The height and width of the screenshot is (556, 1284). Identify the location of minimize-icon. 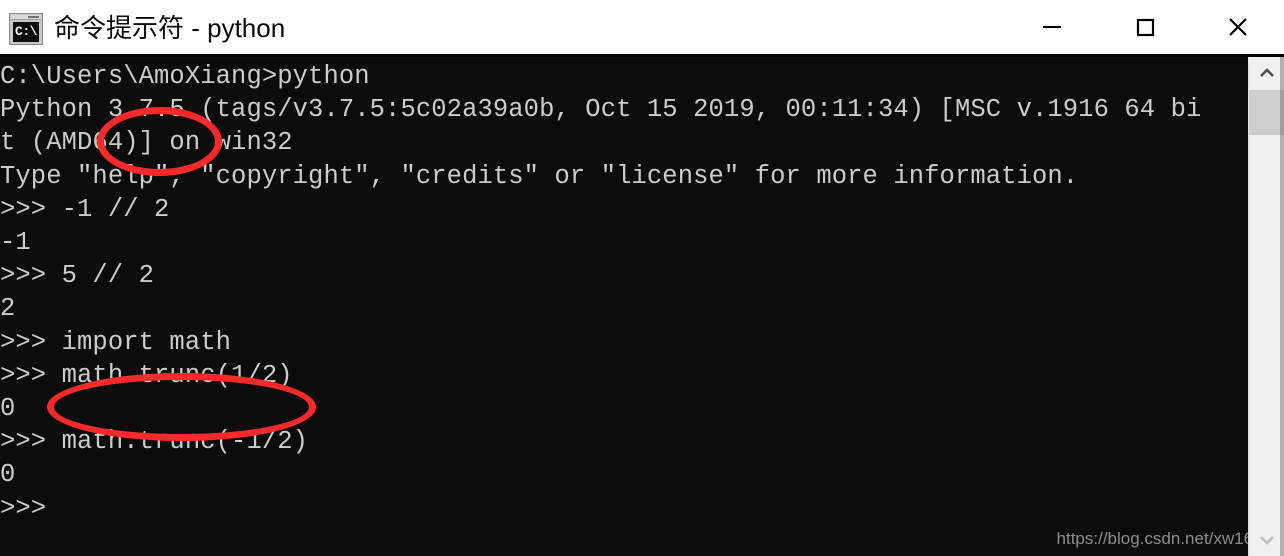
(1051, 27).